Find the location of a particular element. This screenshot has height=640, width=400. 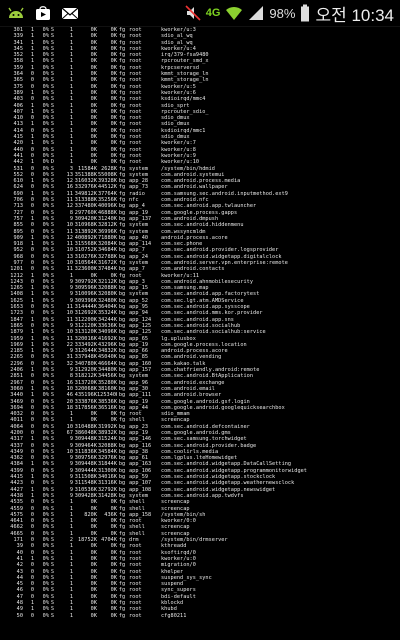

notification-icons is located at coordinates (40, 13).